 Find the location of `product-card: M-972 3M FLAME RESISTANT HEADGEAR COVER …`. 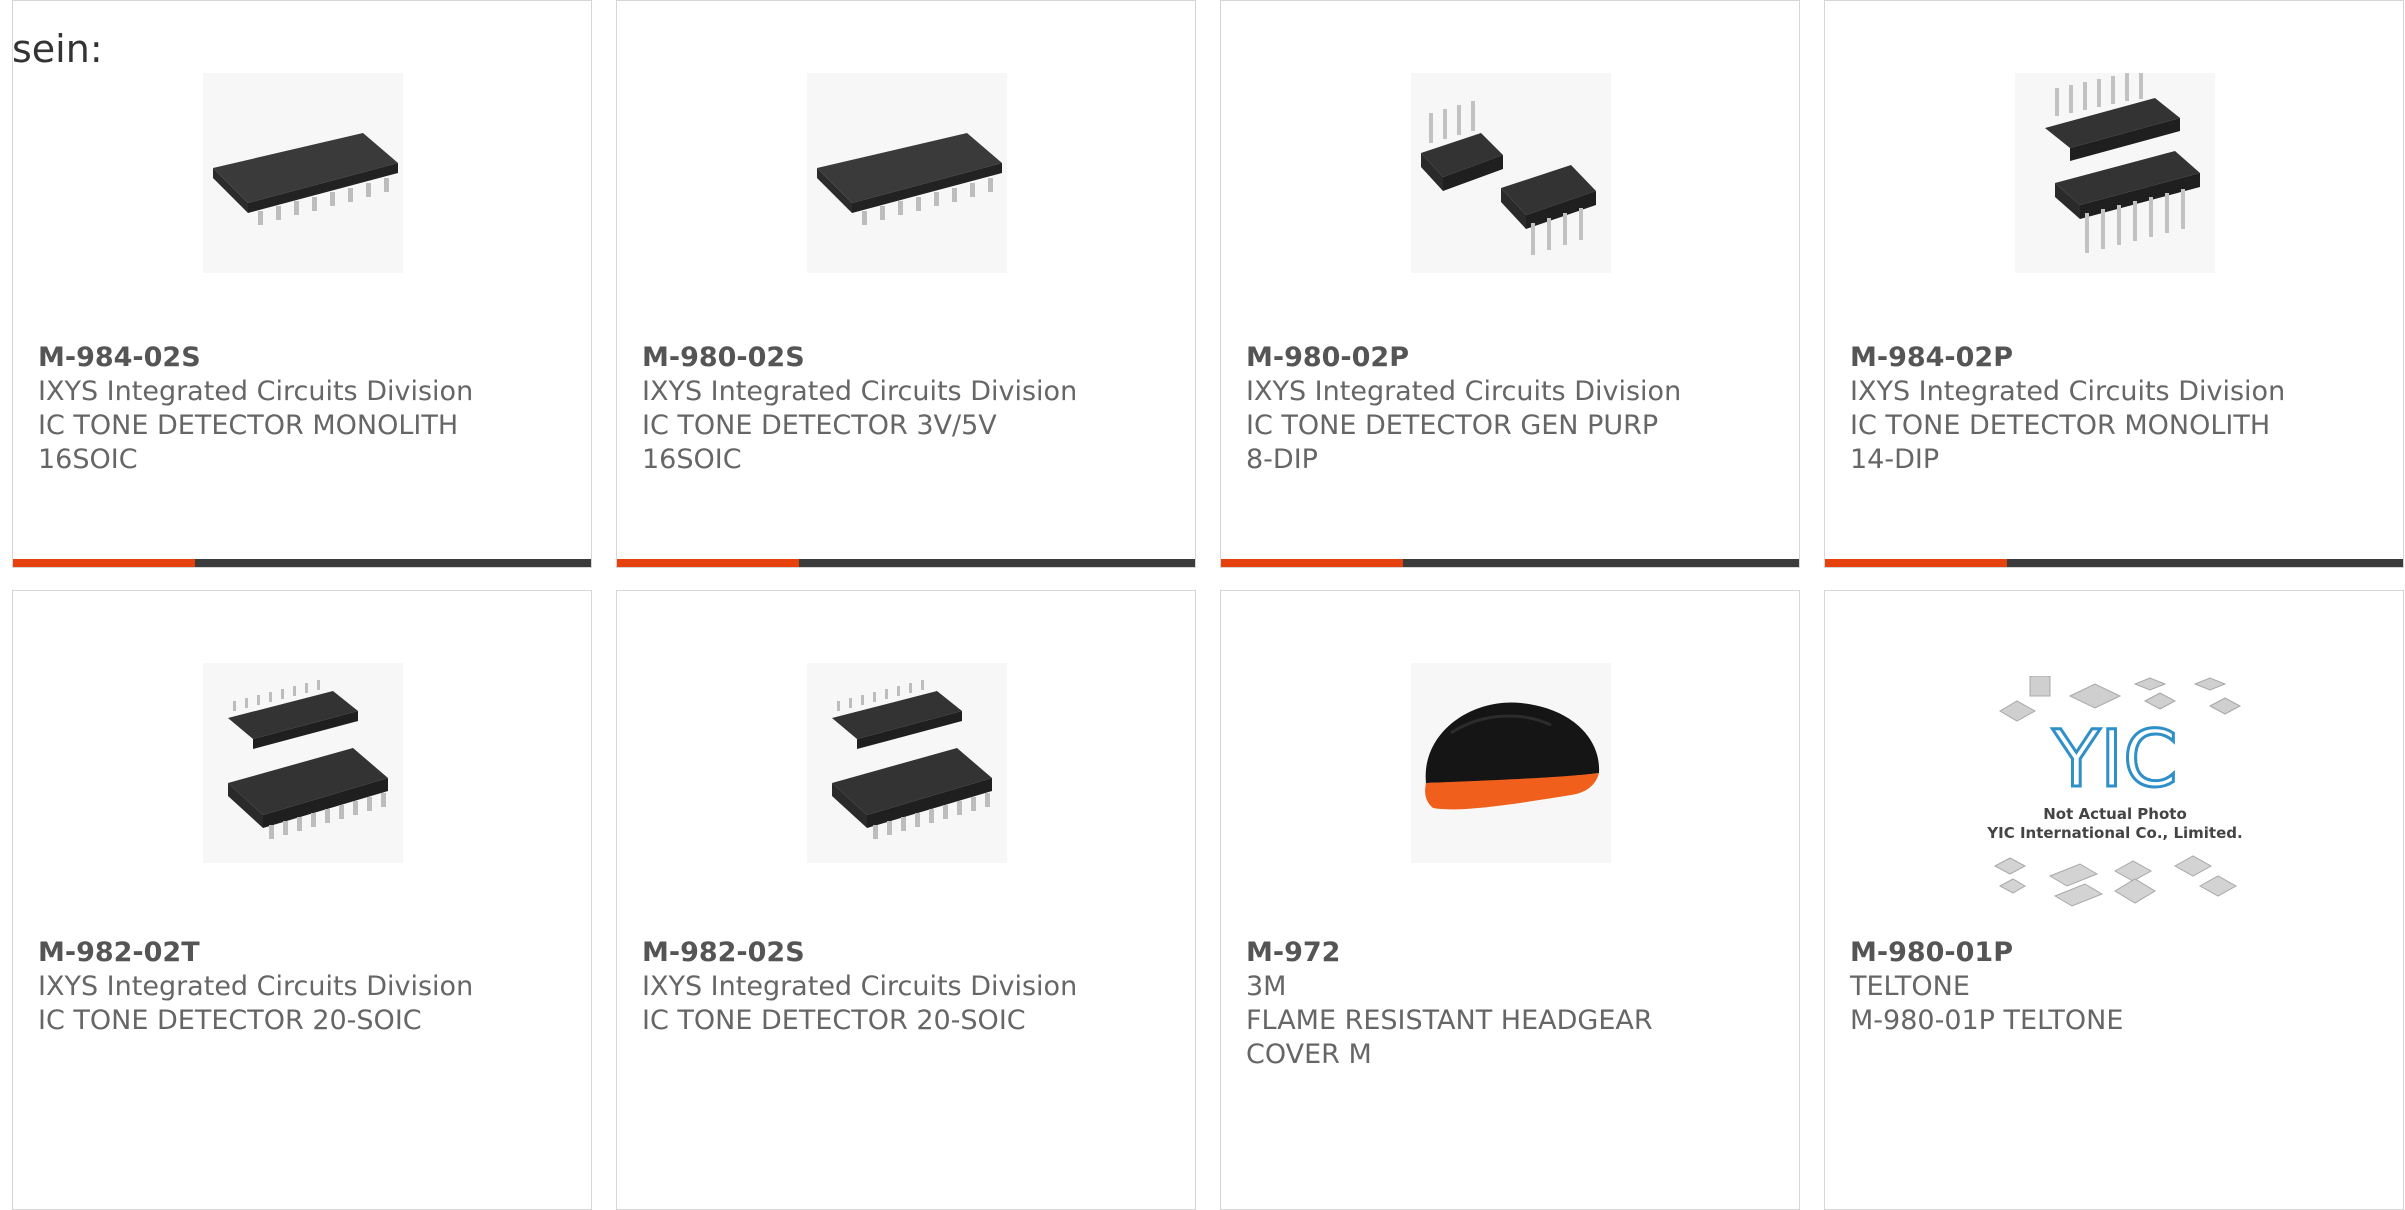

product-card: M-972 3M FLAME RESISTANT HEADGEAR COVER … is located at coordinates (1510, 900).